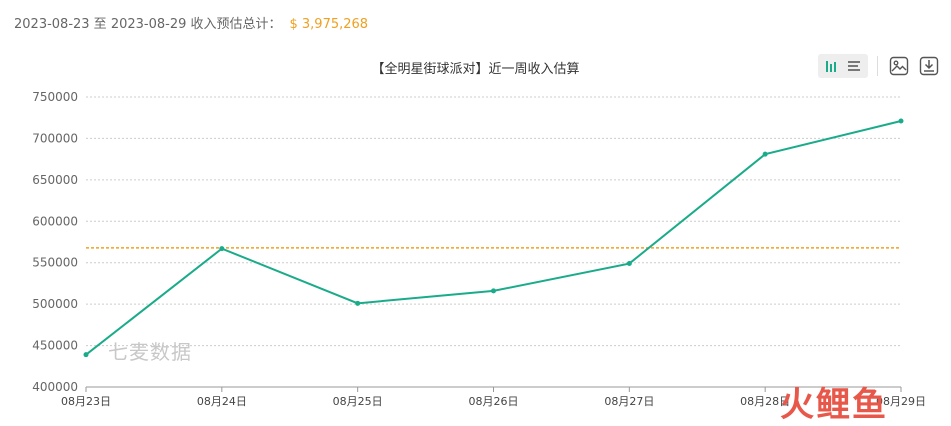  Describe the element at coordinates (55, 180) in the screenshot. I see `y-tick-label: 650000` at that location.